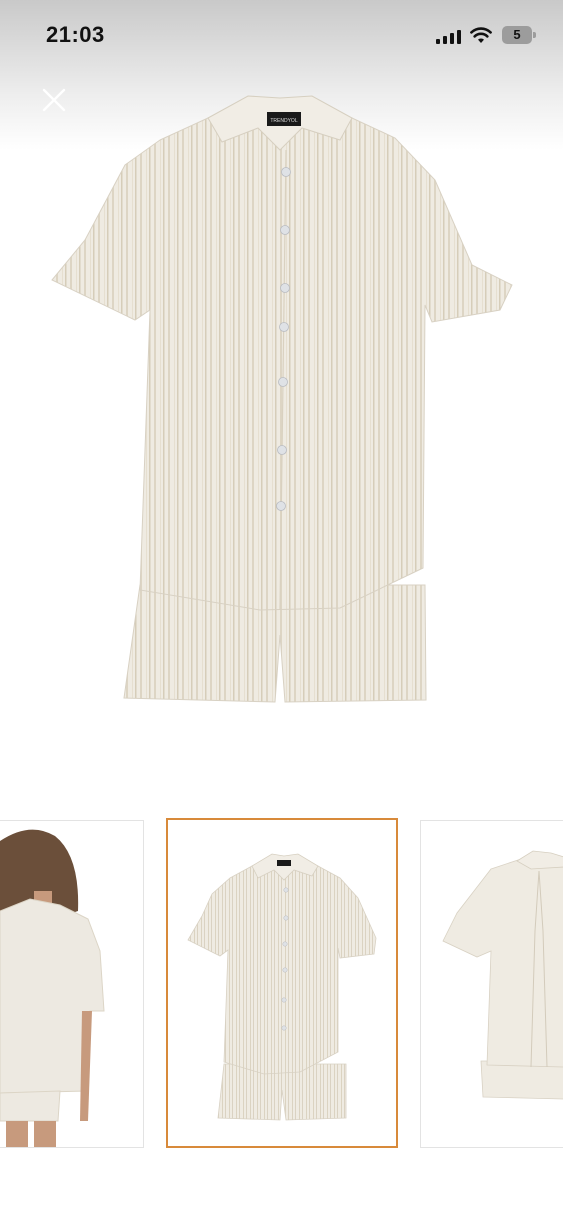 The height and width of the screenshot is (1219, 563). I want to click on status-bar: 21:03 5, so click(281, 36).